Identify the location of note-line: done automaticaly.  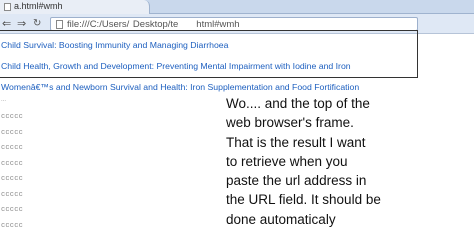
(281, 219).